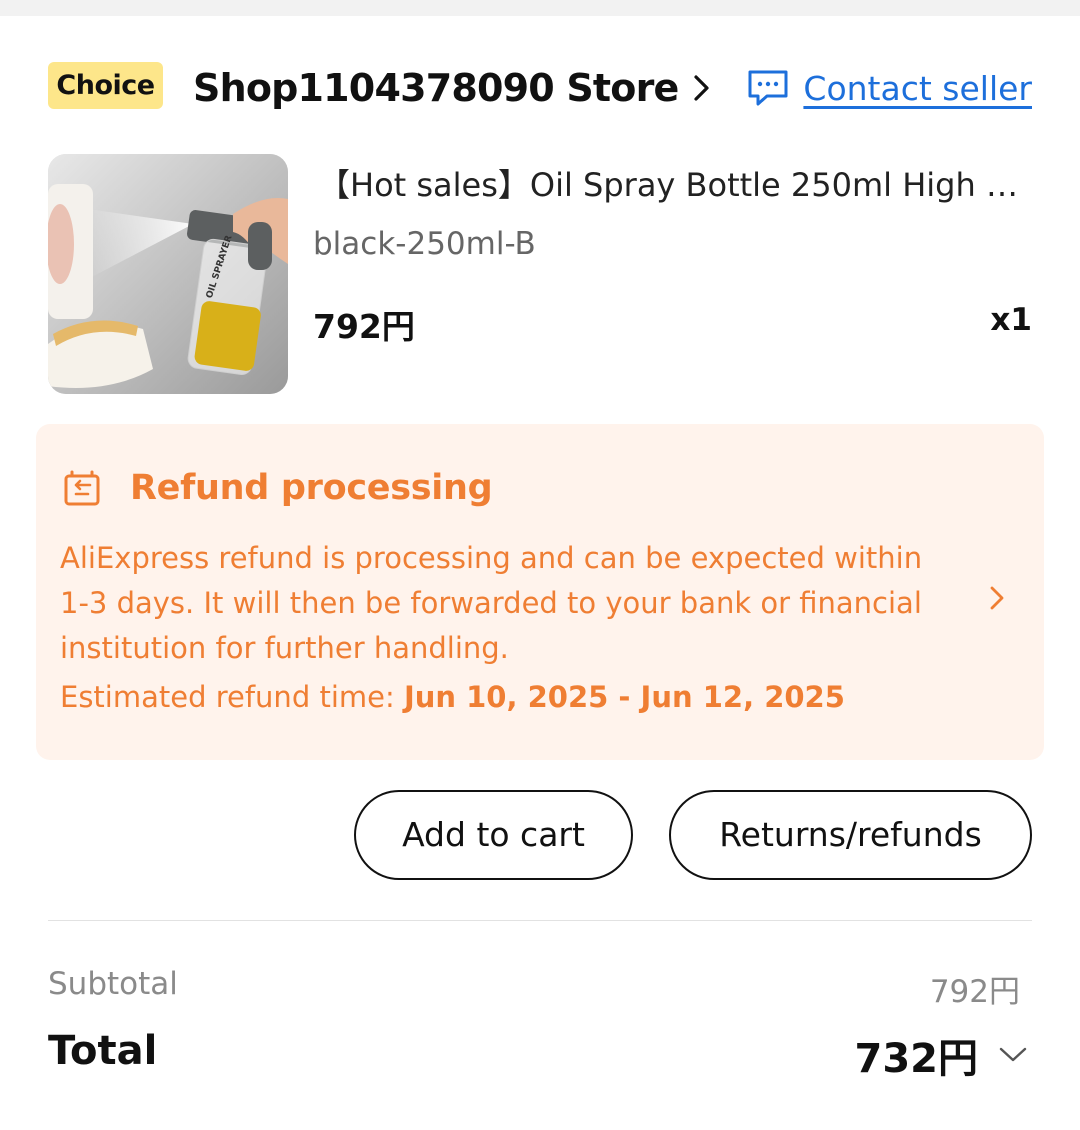 The image size is (1080, 1130). I want to click on refund-icon, so click(82, 488).